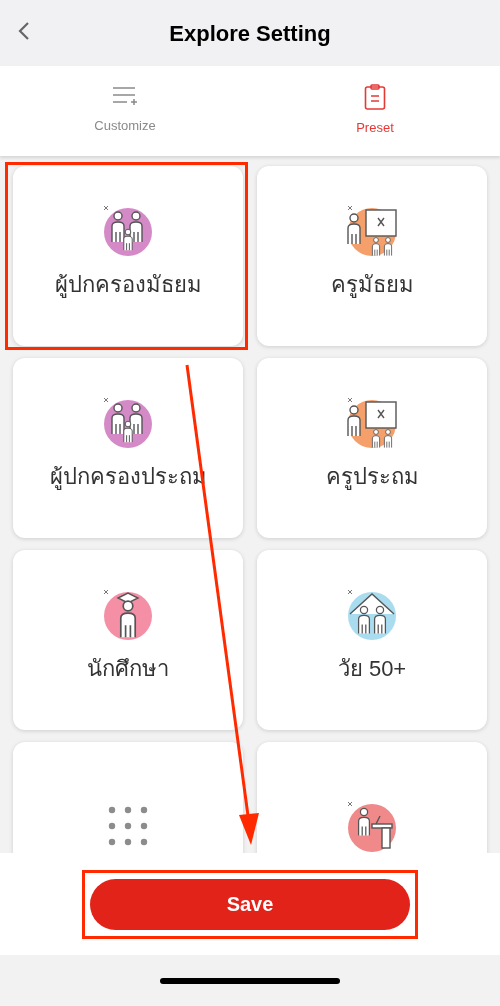 The height and width of the screenshot is (1006, 500). What do you see at coordinates (372, 256) in the screenshot?
I see `preset-card: ครูมัธยม` at bounding box center [372, 256].